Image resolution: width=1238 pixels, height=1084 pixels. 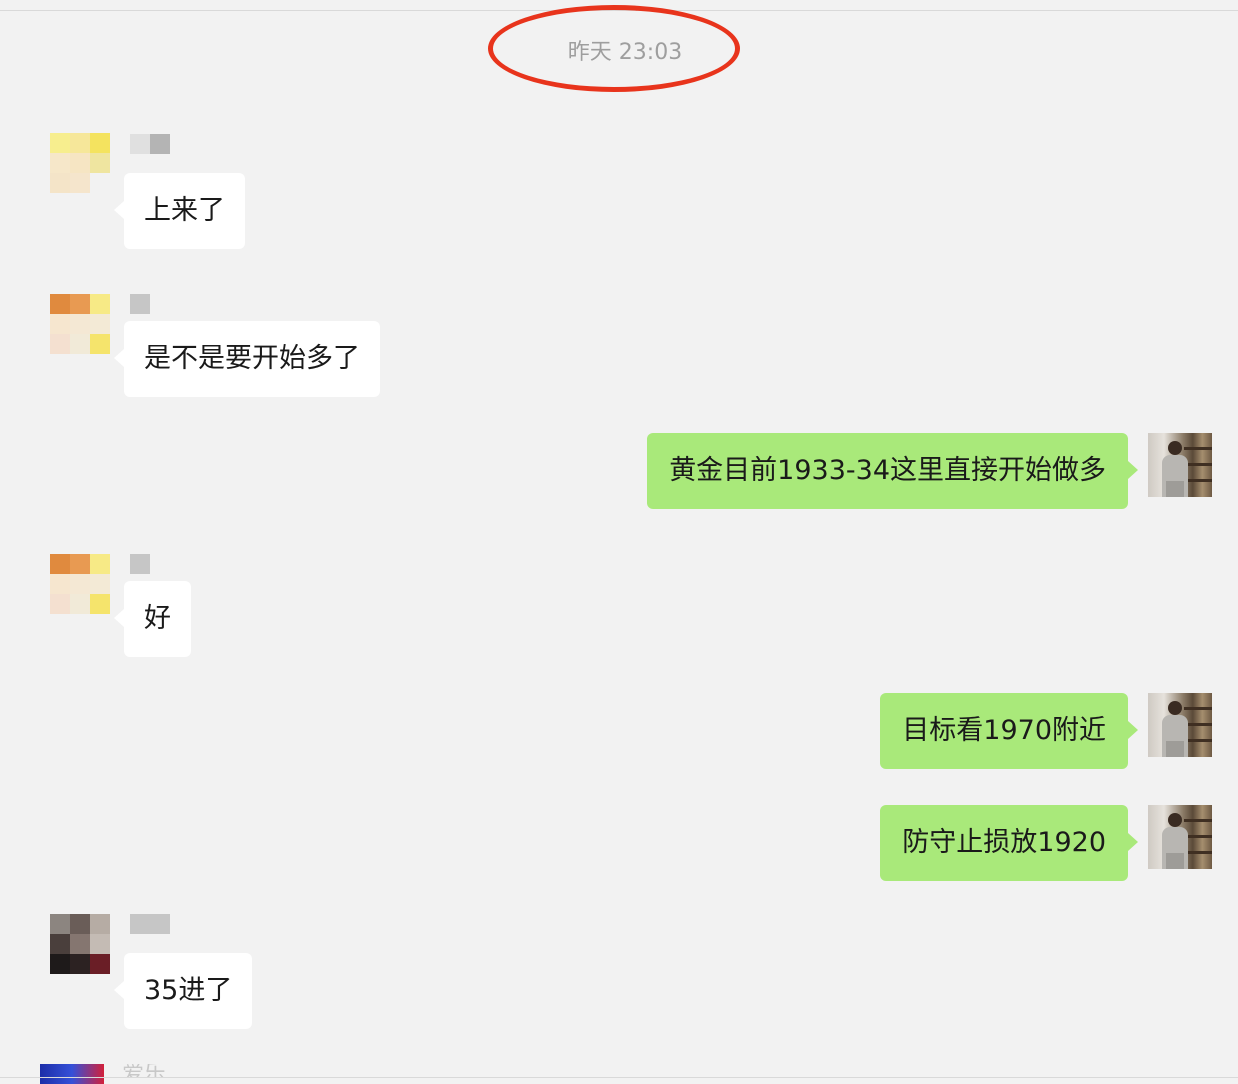 I want to click on sender-name-partial: 爱乐, so click(x=144, y=1071).